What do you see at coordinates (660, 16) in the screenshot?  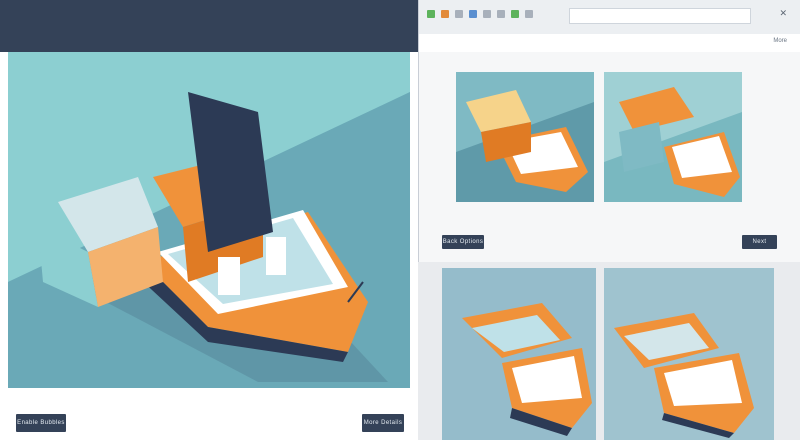 I see `toolbar-field` at bounding box center [660, 16].